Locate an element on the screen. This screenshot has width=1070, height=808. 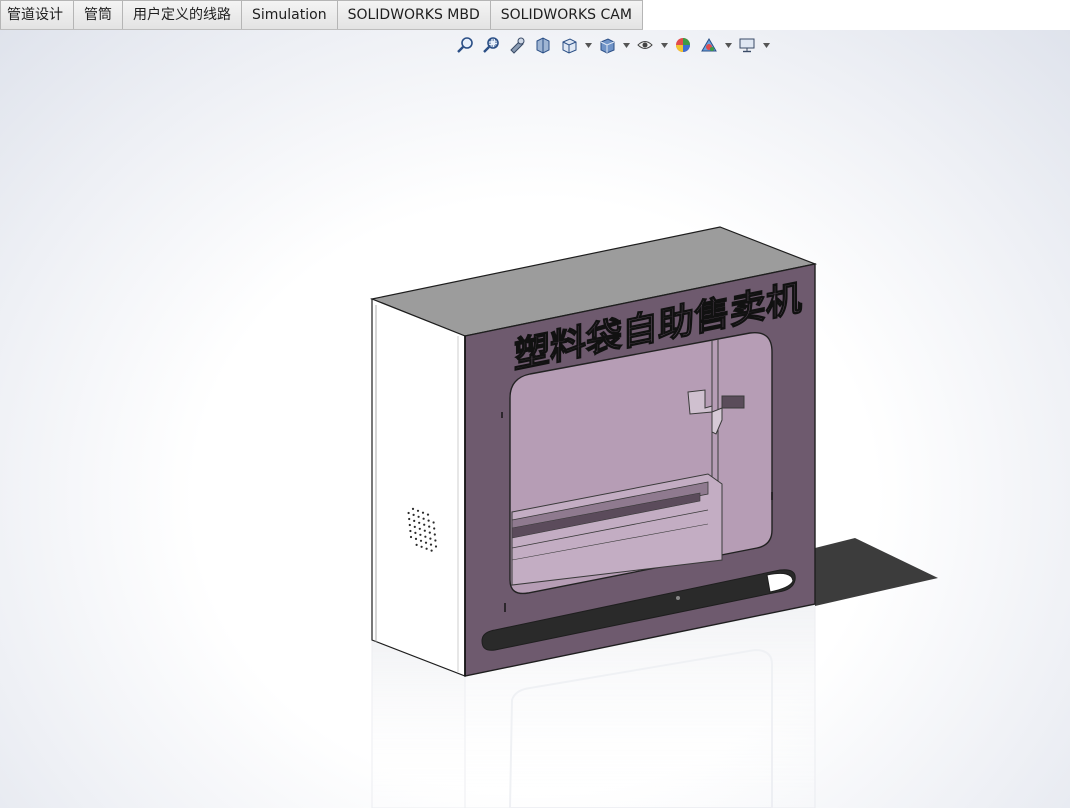
model-shadow is located at coordinates (876, 572).